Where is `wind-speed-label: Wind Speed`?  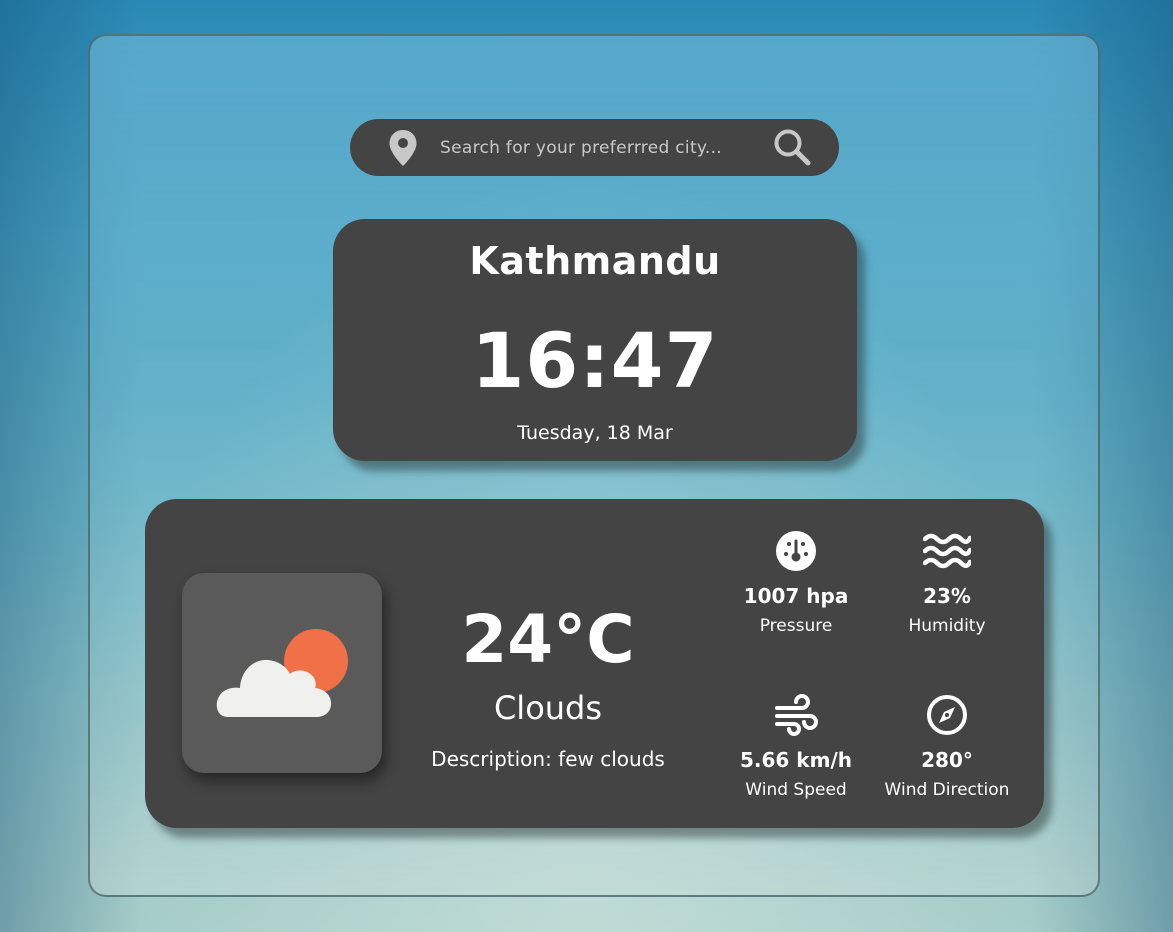 wind-speed-label: Wind Speed is located at coordinates (796, 790).